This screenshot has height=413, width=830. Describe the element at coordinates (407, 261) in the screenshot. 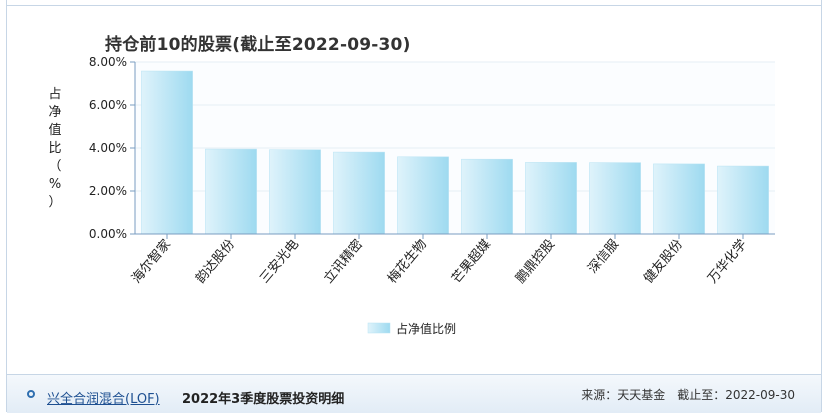

I see `x-tick-label: 梅花生物` at that location.